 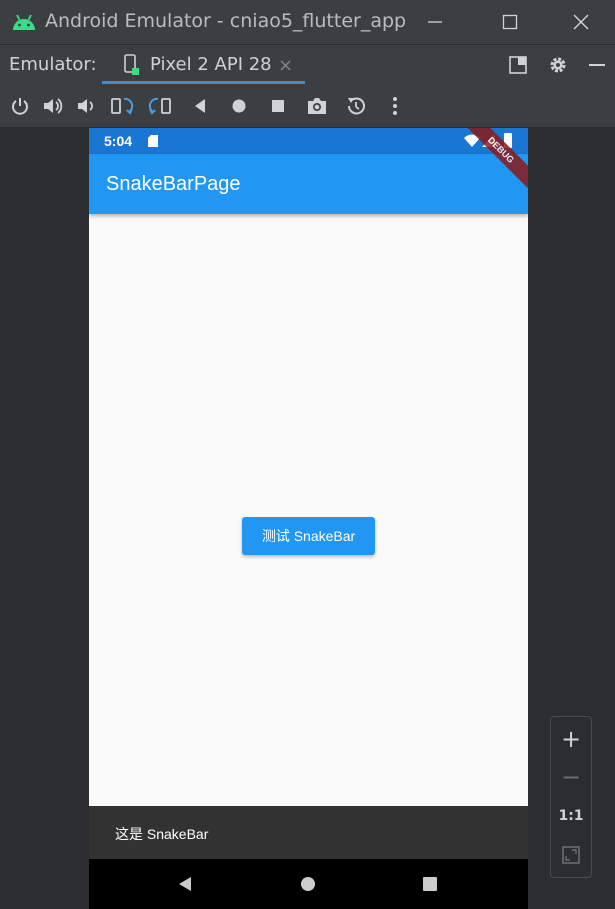 What do you see at coordinates (308, 536) in the screenshot?
I see `test-snakebar-button: 测试 SnakeBar` at bounding box center [308, 536].